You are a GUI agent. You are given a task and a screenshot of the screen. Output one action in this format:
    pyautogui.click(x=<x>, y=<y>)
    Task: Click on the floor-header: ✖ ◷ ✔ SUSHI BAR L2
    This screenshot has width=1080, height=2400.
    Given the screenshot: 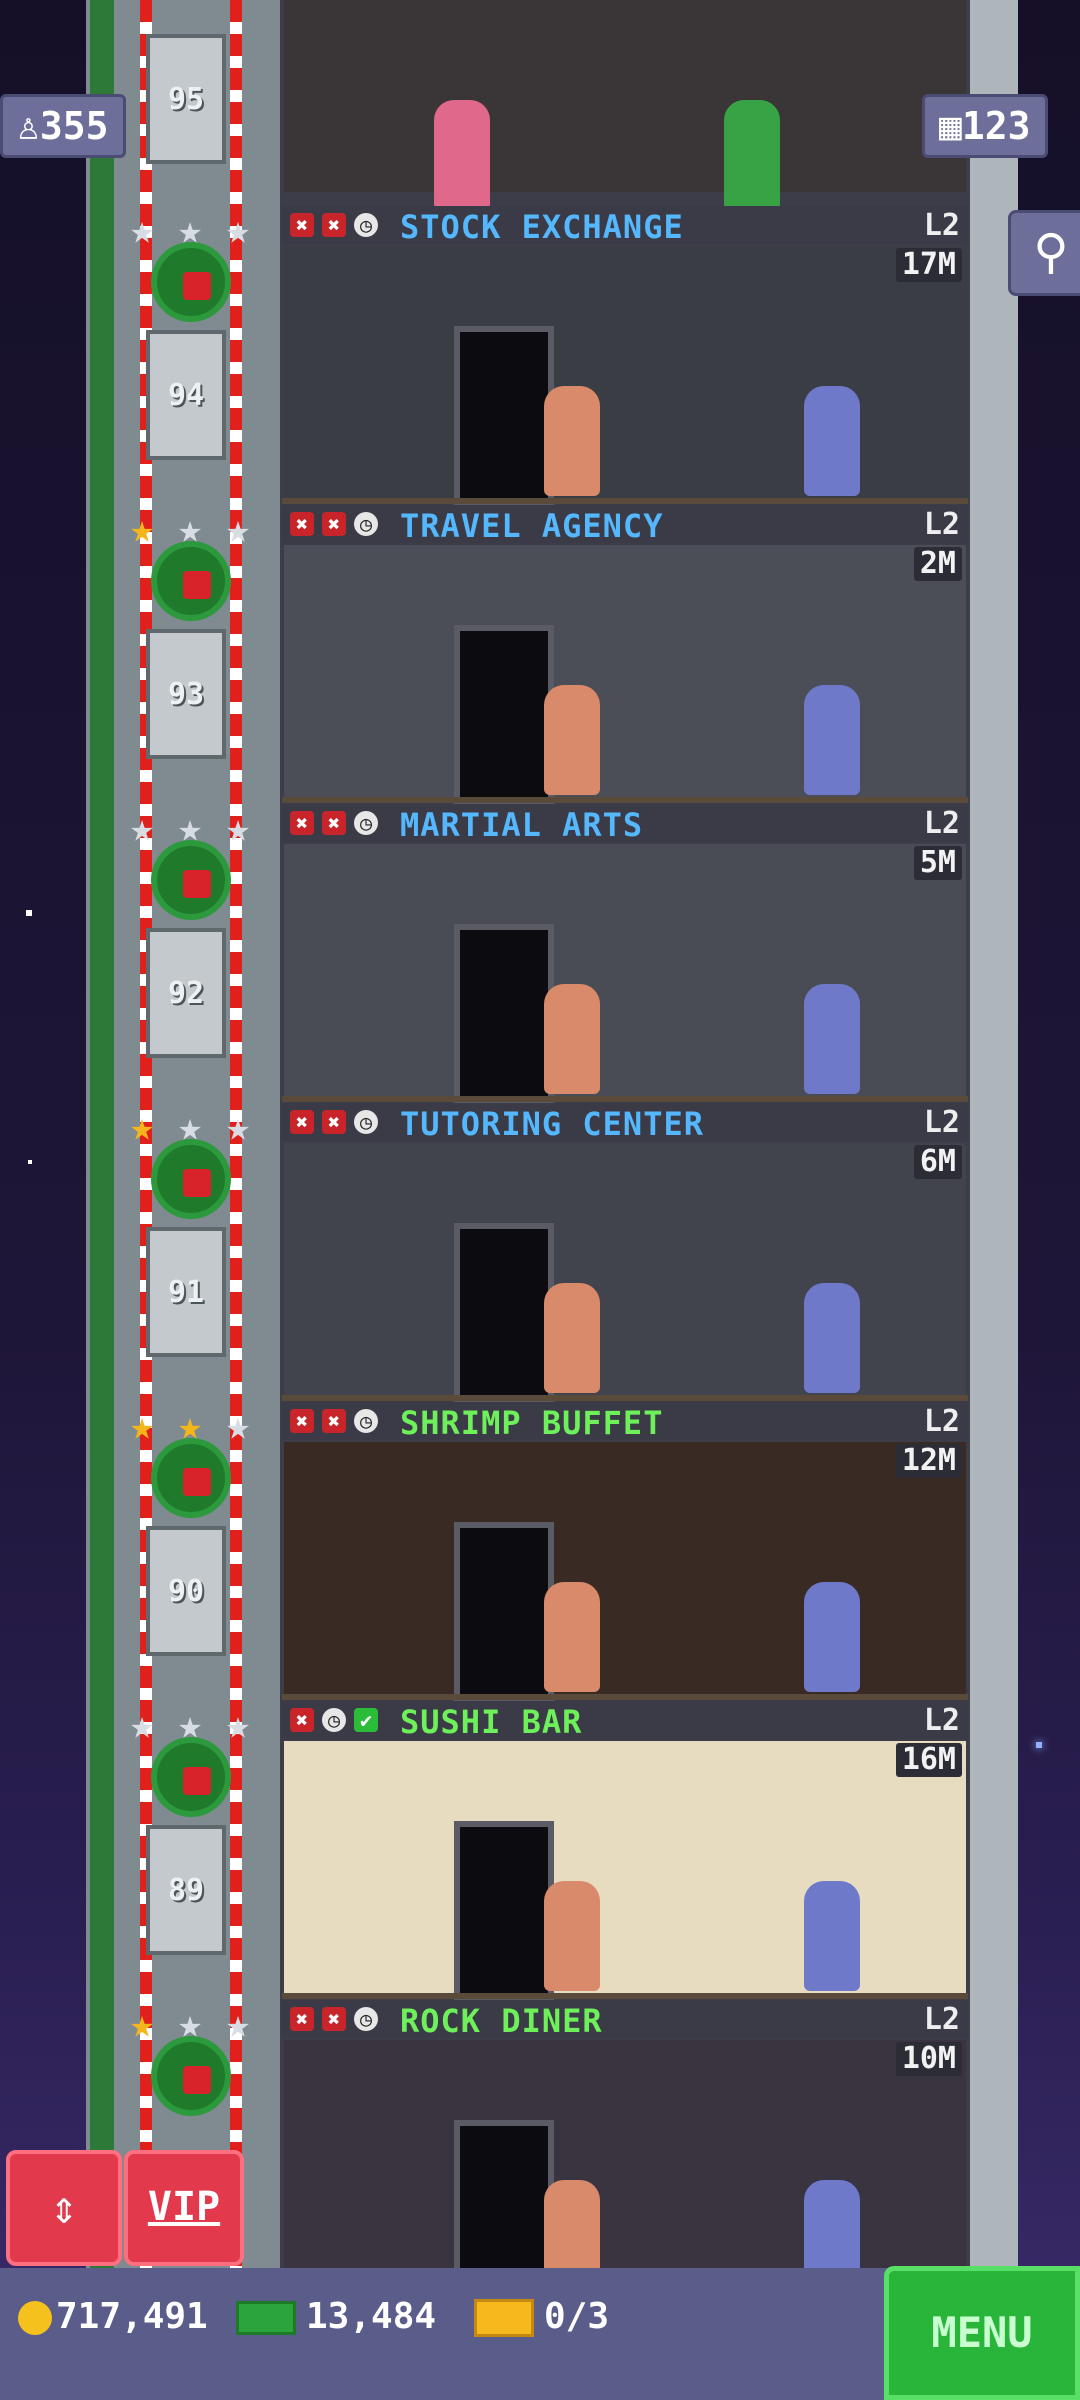 What is the action you would take?
    pyautogui.click(x=625, y=1721)
    